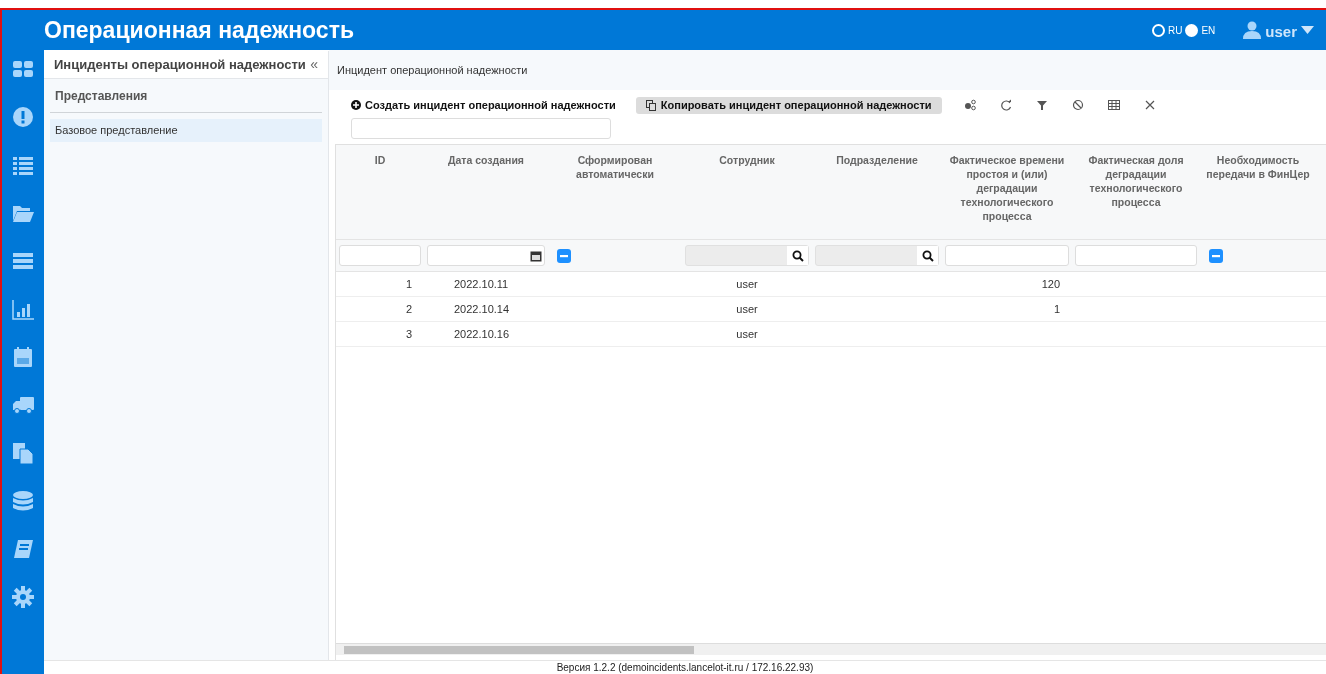 The height and width of the screenshot is (674, 1326). What do you see at coordinates (518, 649) in the screenshot?
I see `scrollbar-thumb` at bounding box center [518, 649].